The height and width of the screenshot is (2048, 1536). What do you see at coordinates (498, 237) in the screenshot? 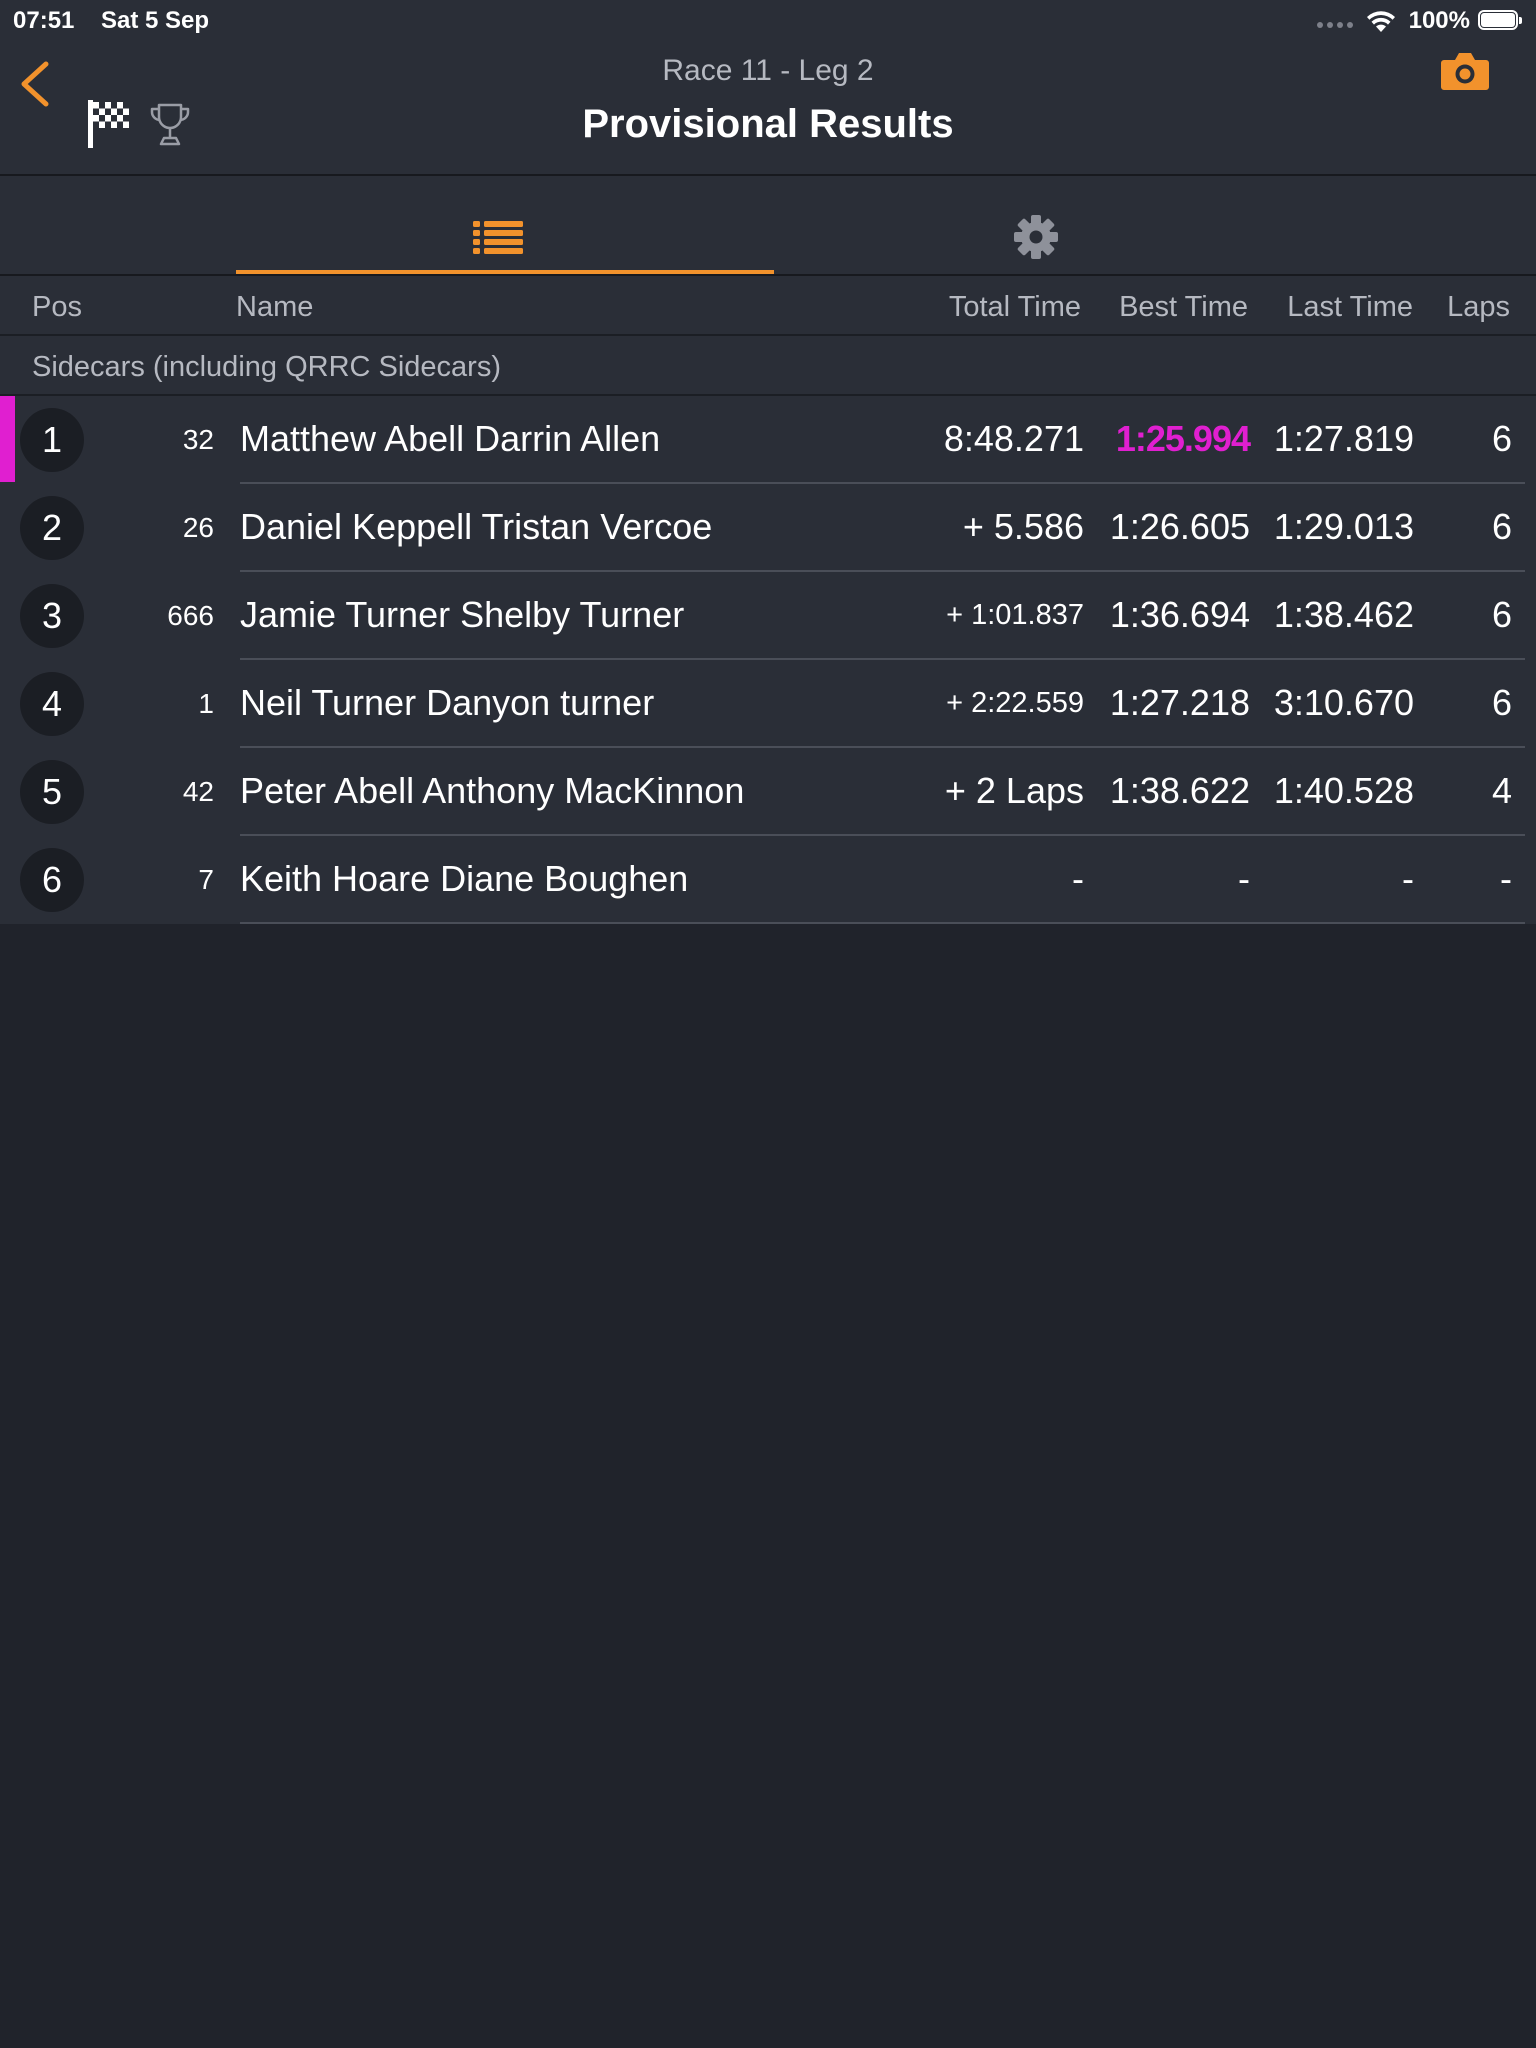
I see `list-icon` at bounding box center [498, 237].